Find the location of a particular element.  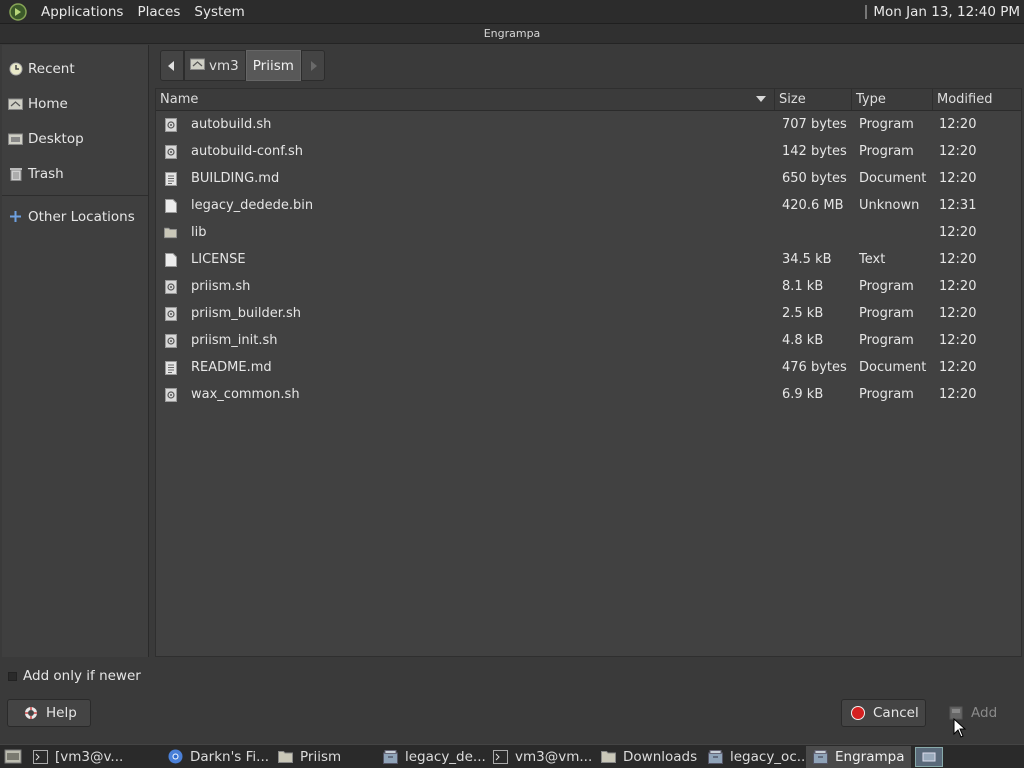

file-name: autobuild-conf.sh is located at coordinates (247, 151).